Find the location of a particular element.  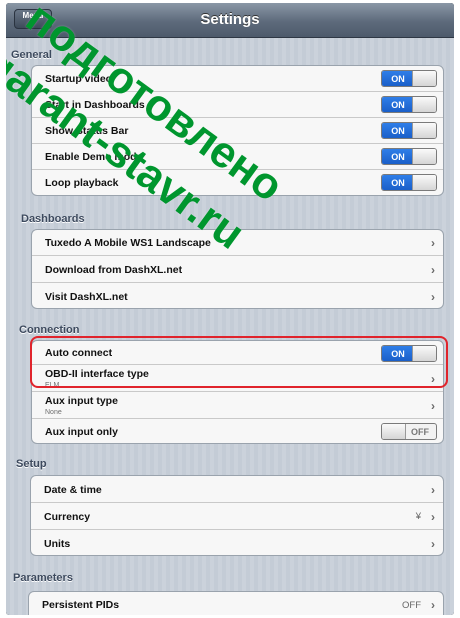

auto-connect-toggle: ON is located at coordinates (409, 353).